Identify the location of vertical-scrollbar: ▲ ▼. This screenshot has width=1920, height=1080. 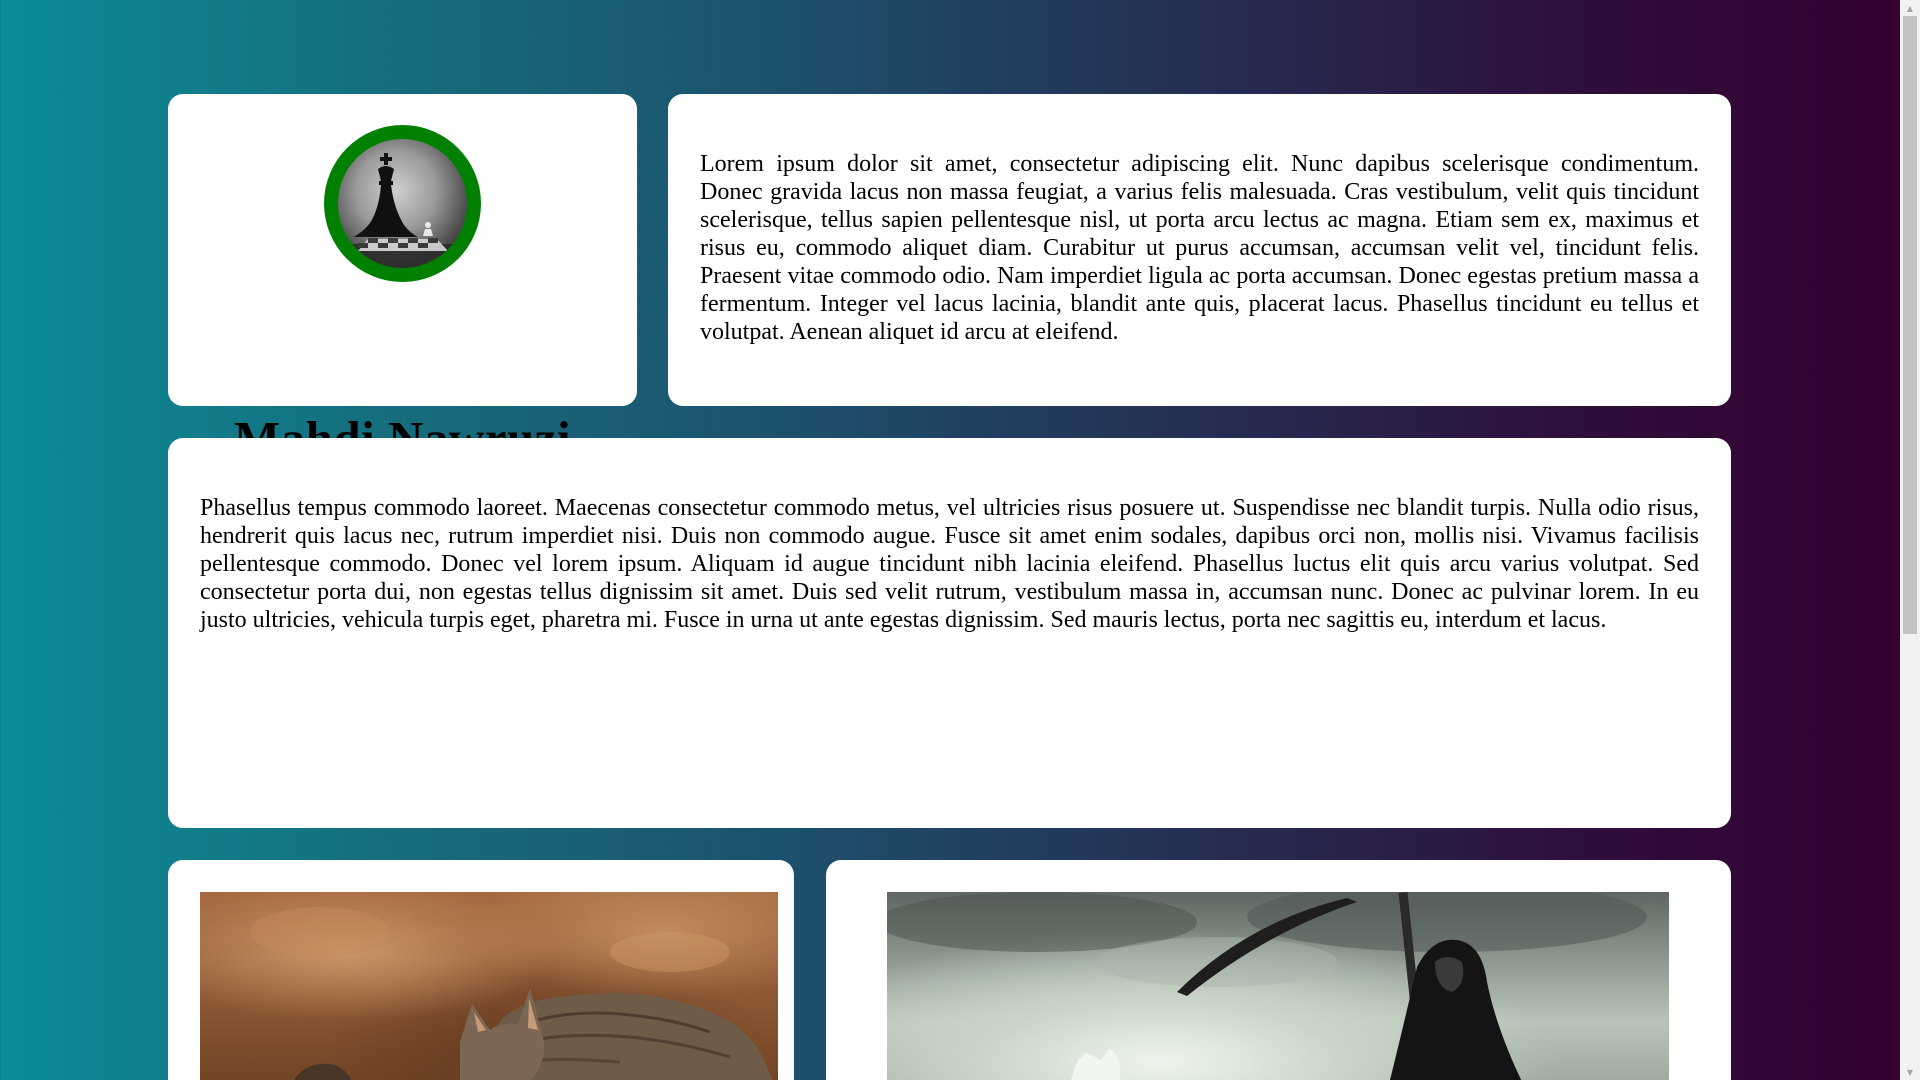
(1910, 540).